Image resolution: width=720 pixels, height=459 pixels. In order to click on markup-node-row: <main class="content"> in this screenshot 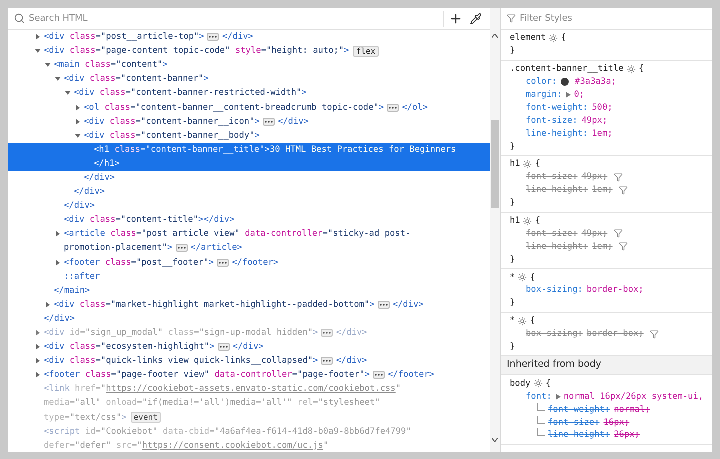, I will do `click(249, 65)`.